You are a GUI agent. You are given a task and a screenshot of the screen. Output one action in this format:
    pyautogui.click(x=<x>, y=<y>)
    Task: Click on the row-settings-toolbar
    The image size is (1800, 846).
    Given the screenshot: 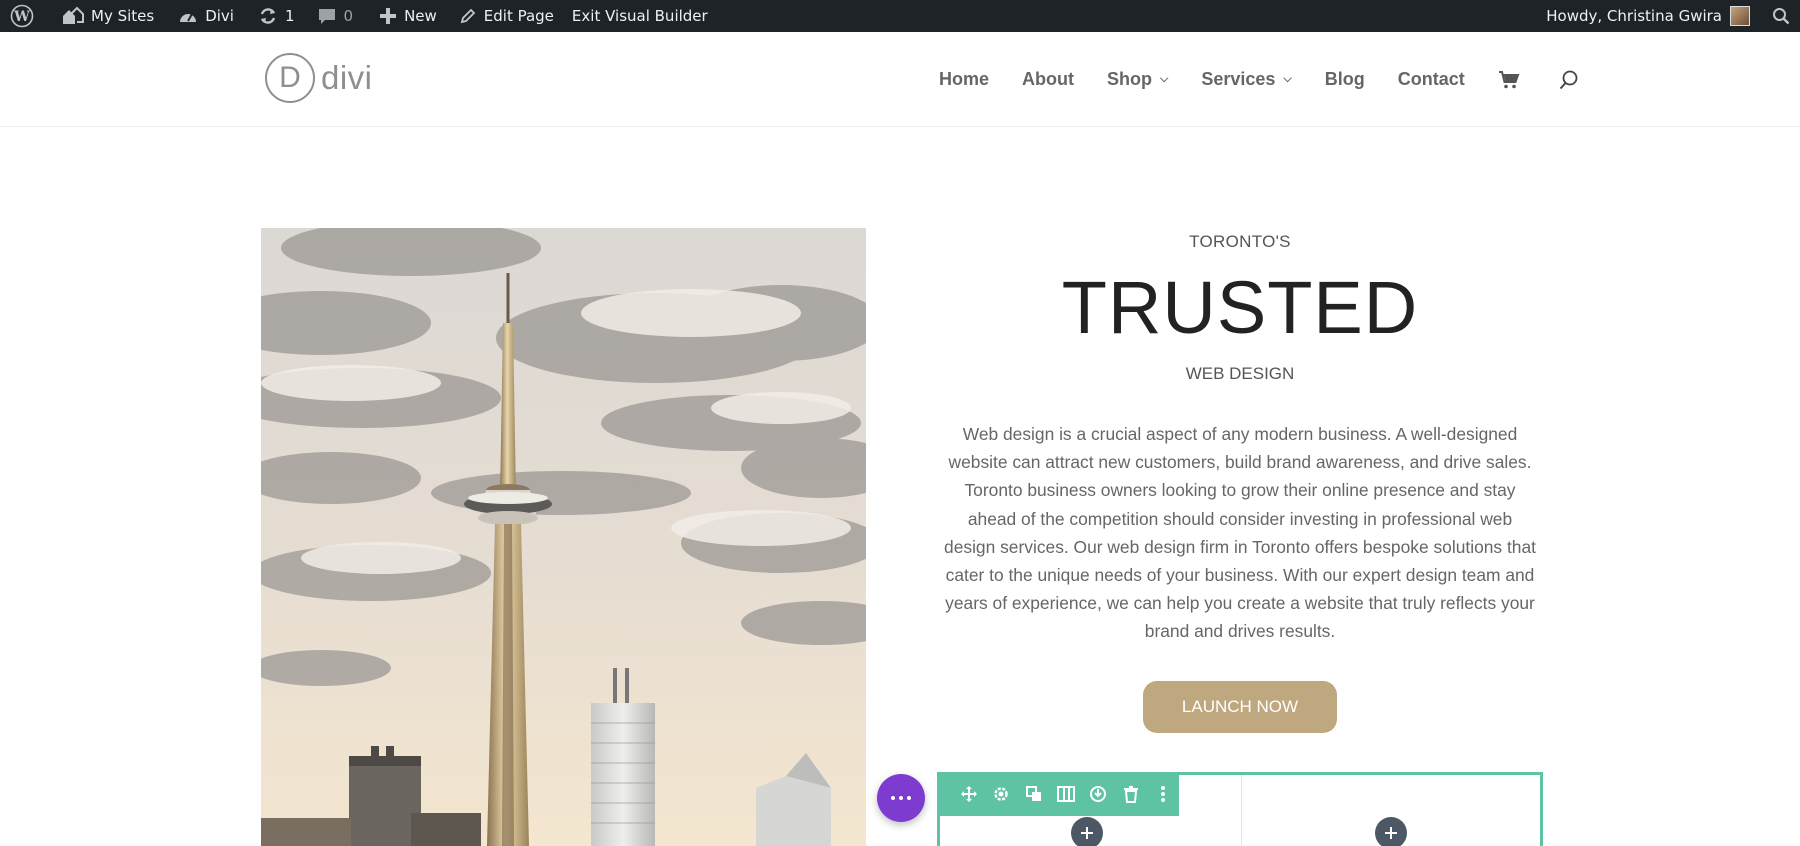 What is the action you would take?
    pyautogui.click(x=1058, y=794)
    